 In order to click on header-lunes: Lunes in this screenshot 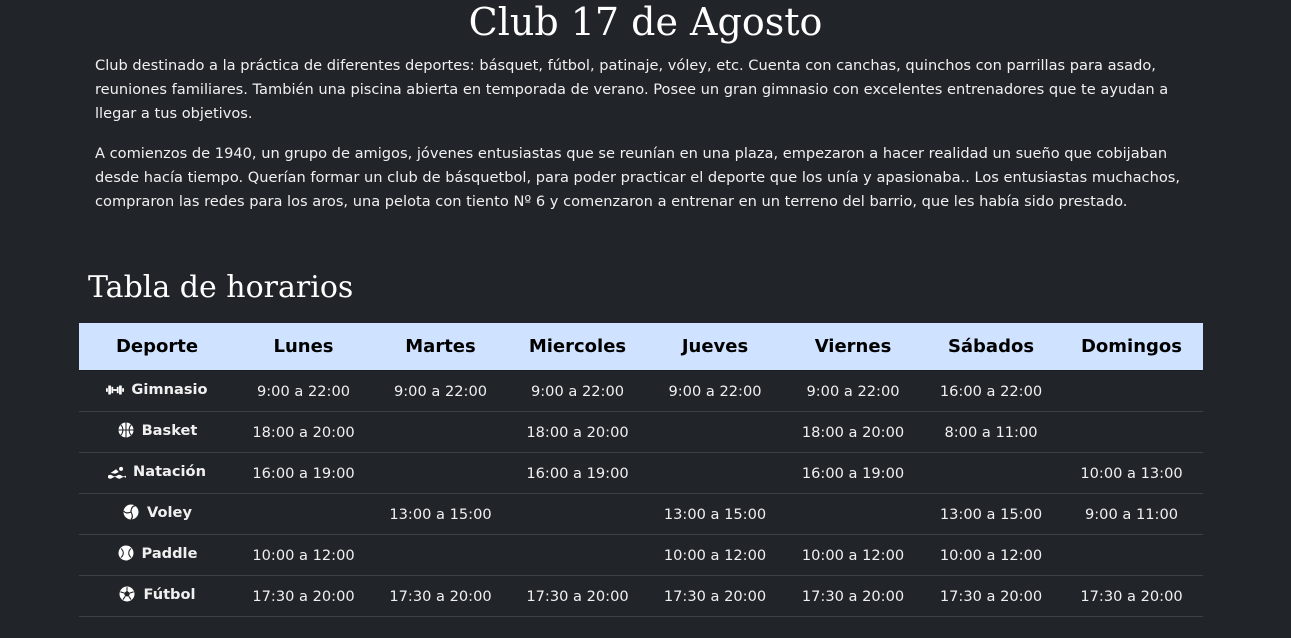, I will do `click(303, 347)`.